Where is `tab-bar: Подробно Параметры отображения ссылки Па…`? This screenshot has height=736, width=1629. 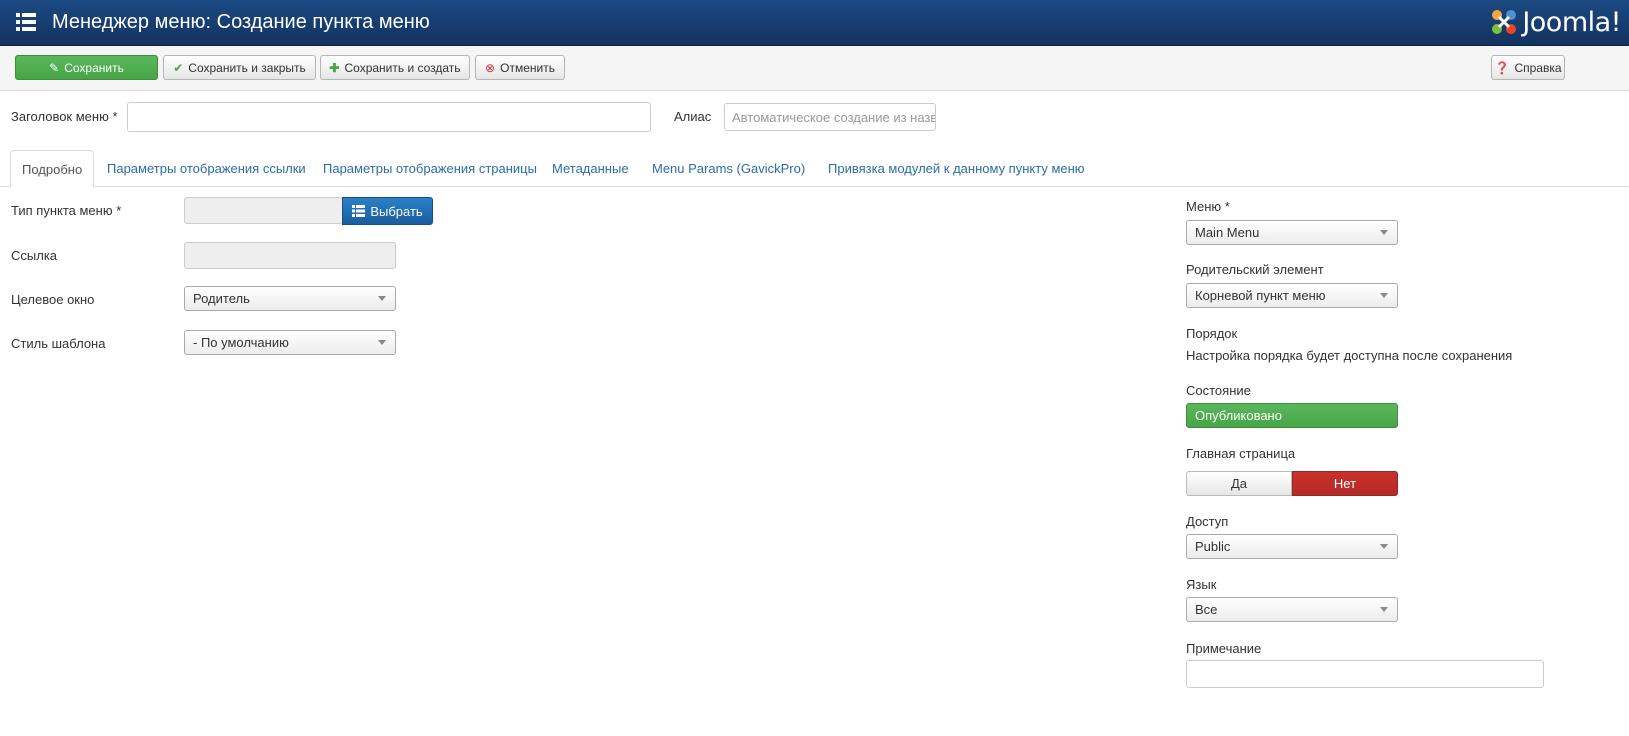
tab-bar: Подробно Параметры отображения ссылки Па… is located at coordinates (814, 169).